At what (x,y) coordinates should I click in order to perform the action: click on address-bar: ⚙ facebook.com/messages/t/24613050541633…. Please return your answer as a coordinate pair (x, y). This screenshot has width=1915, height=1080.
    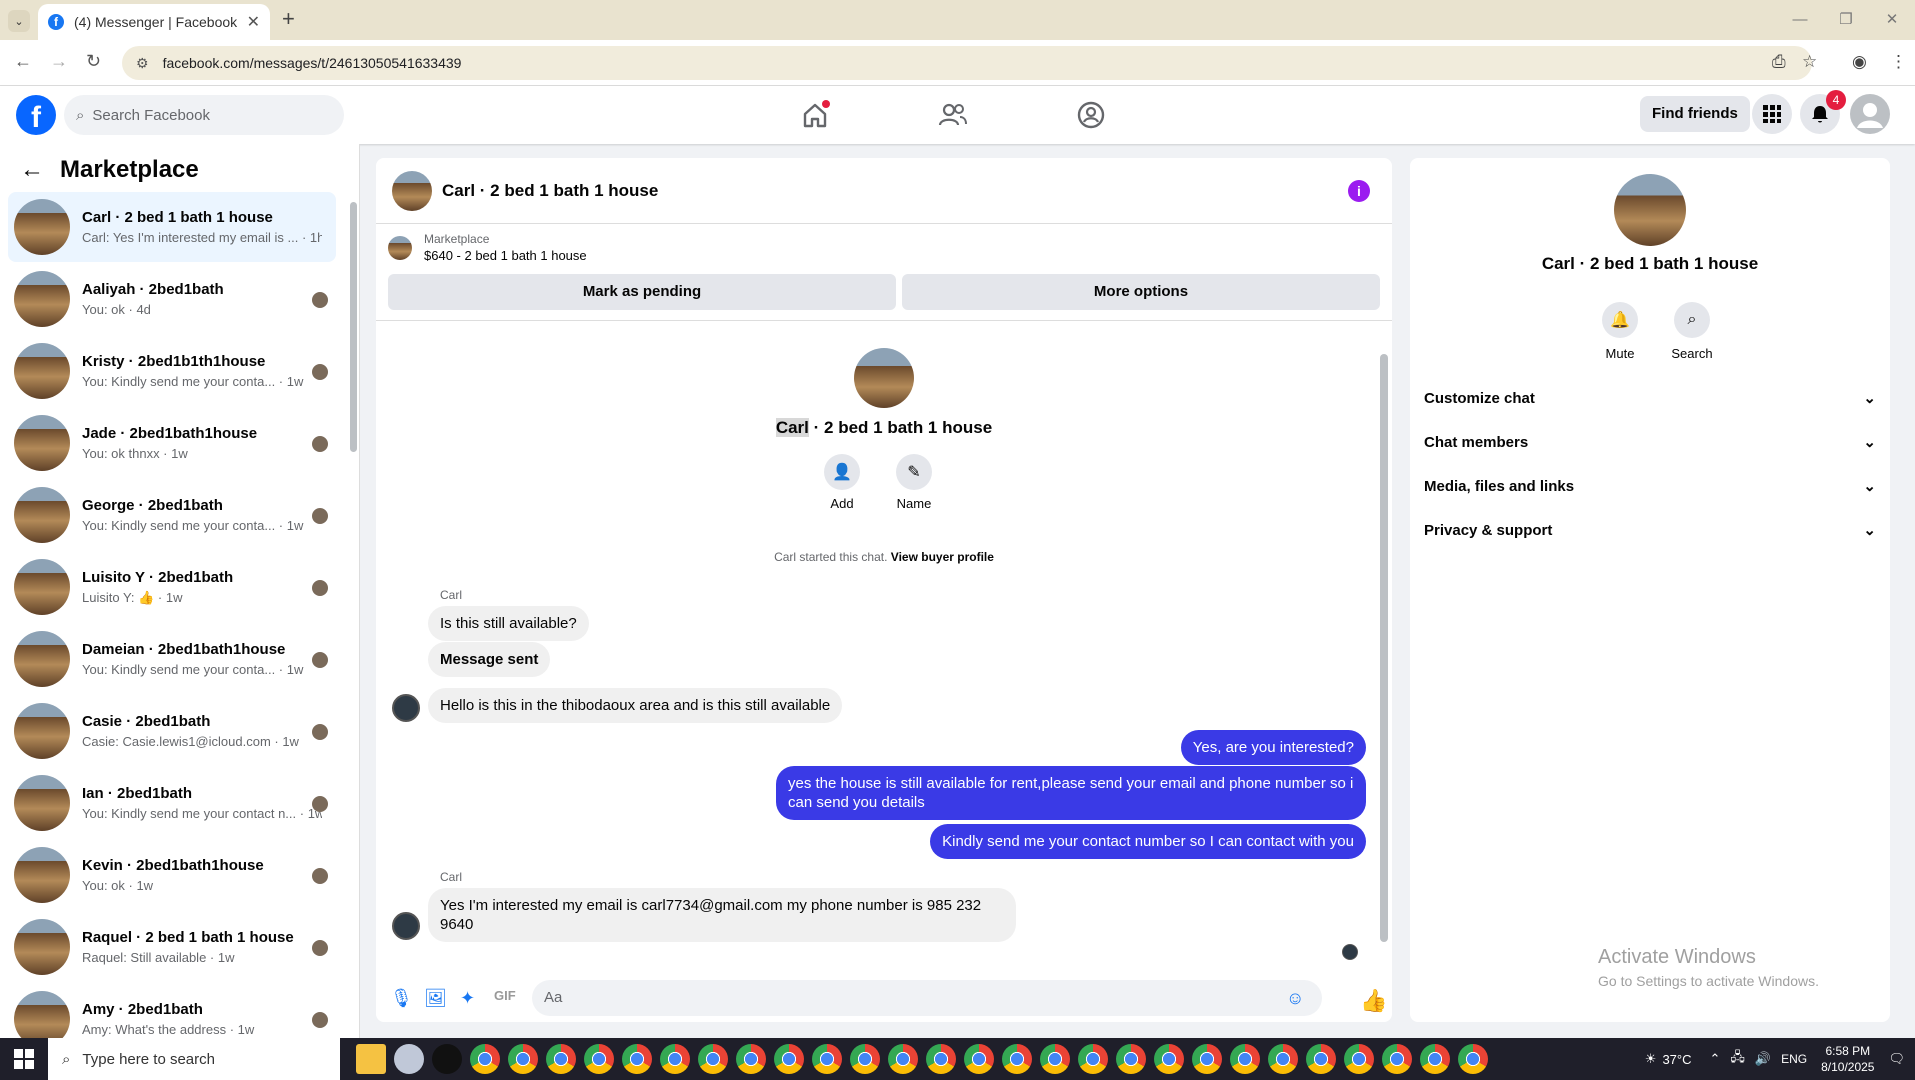
    Looking at the image, I should click on (967, 63).